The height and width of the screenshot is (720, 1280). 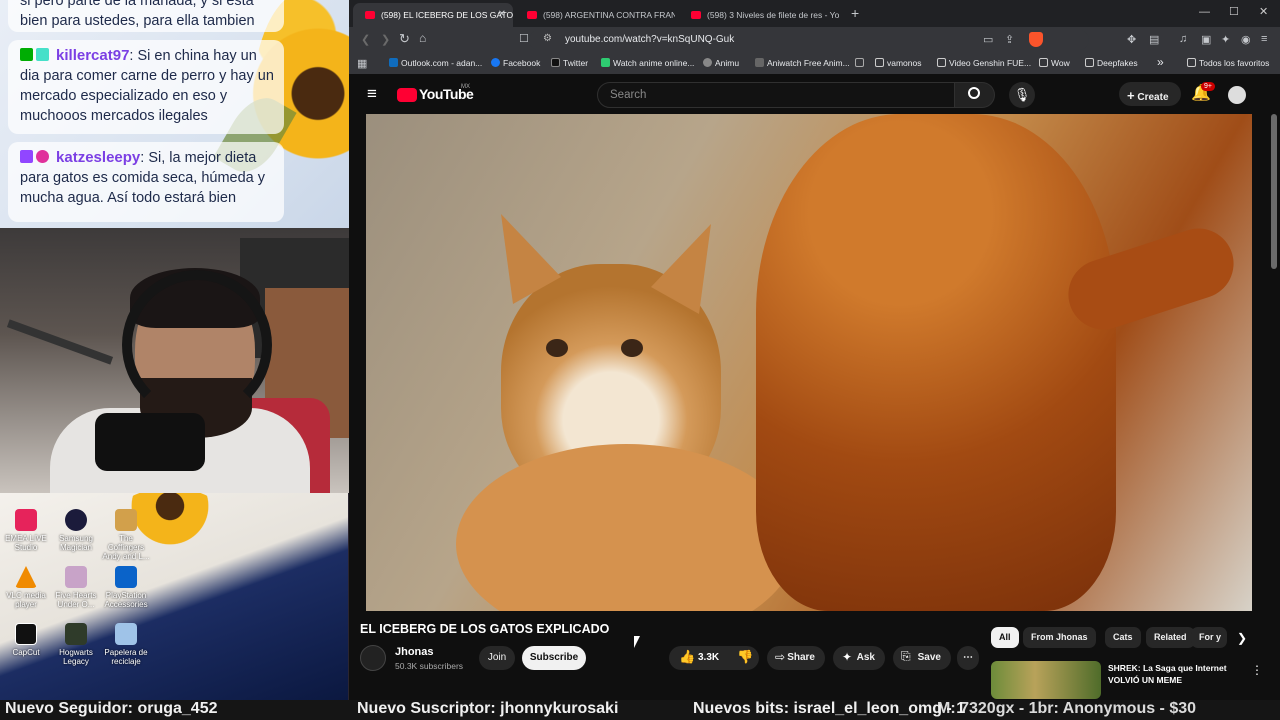 What do you see at coordinates (1111, 63) in the screenshot?
I see `bookmark-folder: Deepfakes` at bounding box center [1111, 63].